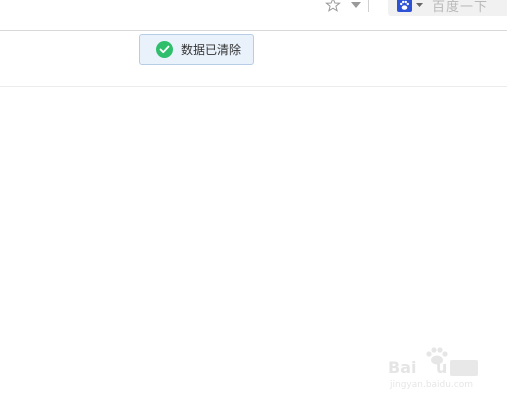  Describe the element at coordinates (460, 7) in the screenshot. I see `search-input: 百度一下` at that location.